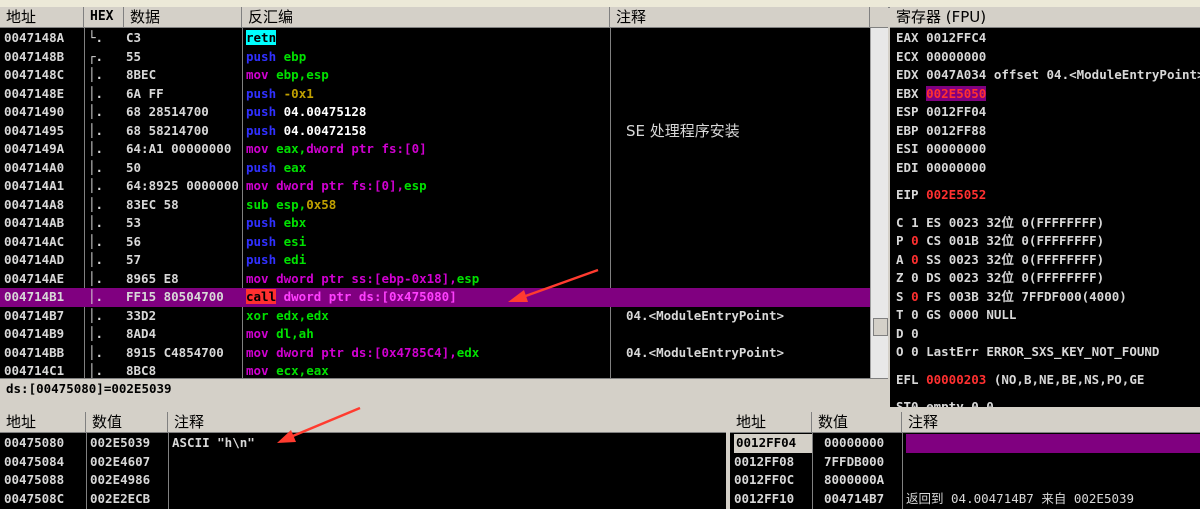 This screenshot has width=1200, height=509. I want to click on stack-col-comment: 注释, so click(1051, 422).